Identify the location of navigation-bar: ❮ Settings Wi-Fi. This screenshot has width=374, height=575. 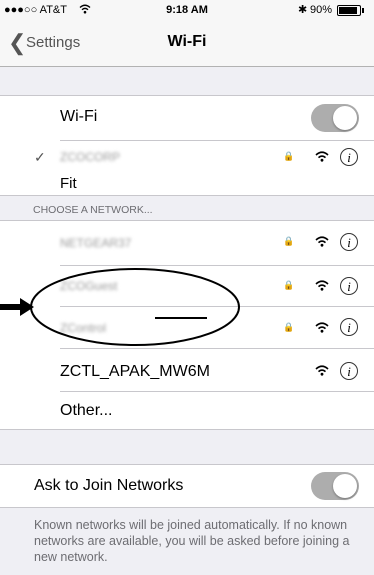
(187, 43).